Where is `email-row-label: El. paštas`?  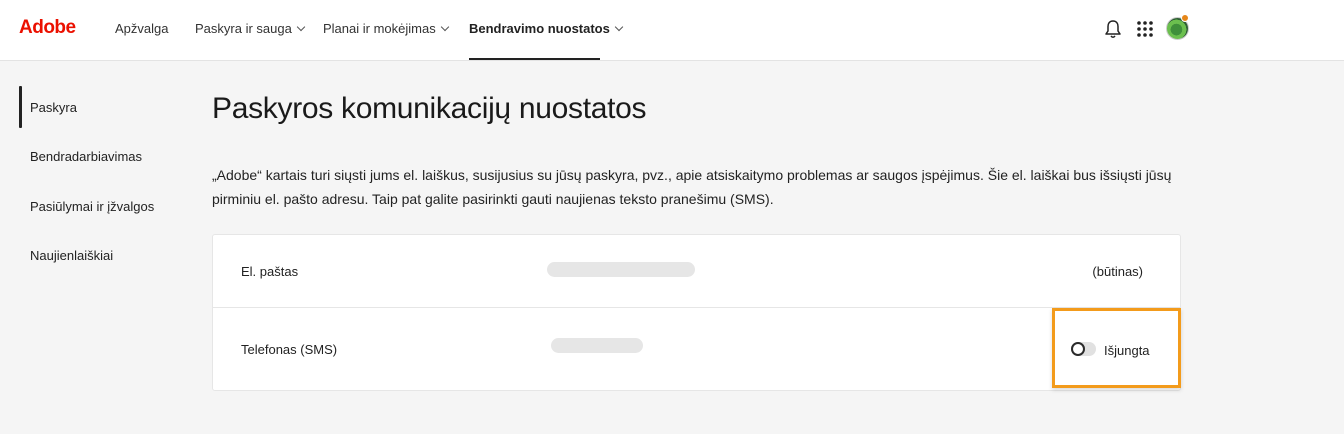 email-row-label: El. paštas is located at coordinates (270, 271).